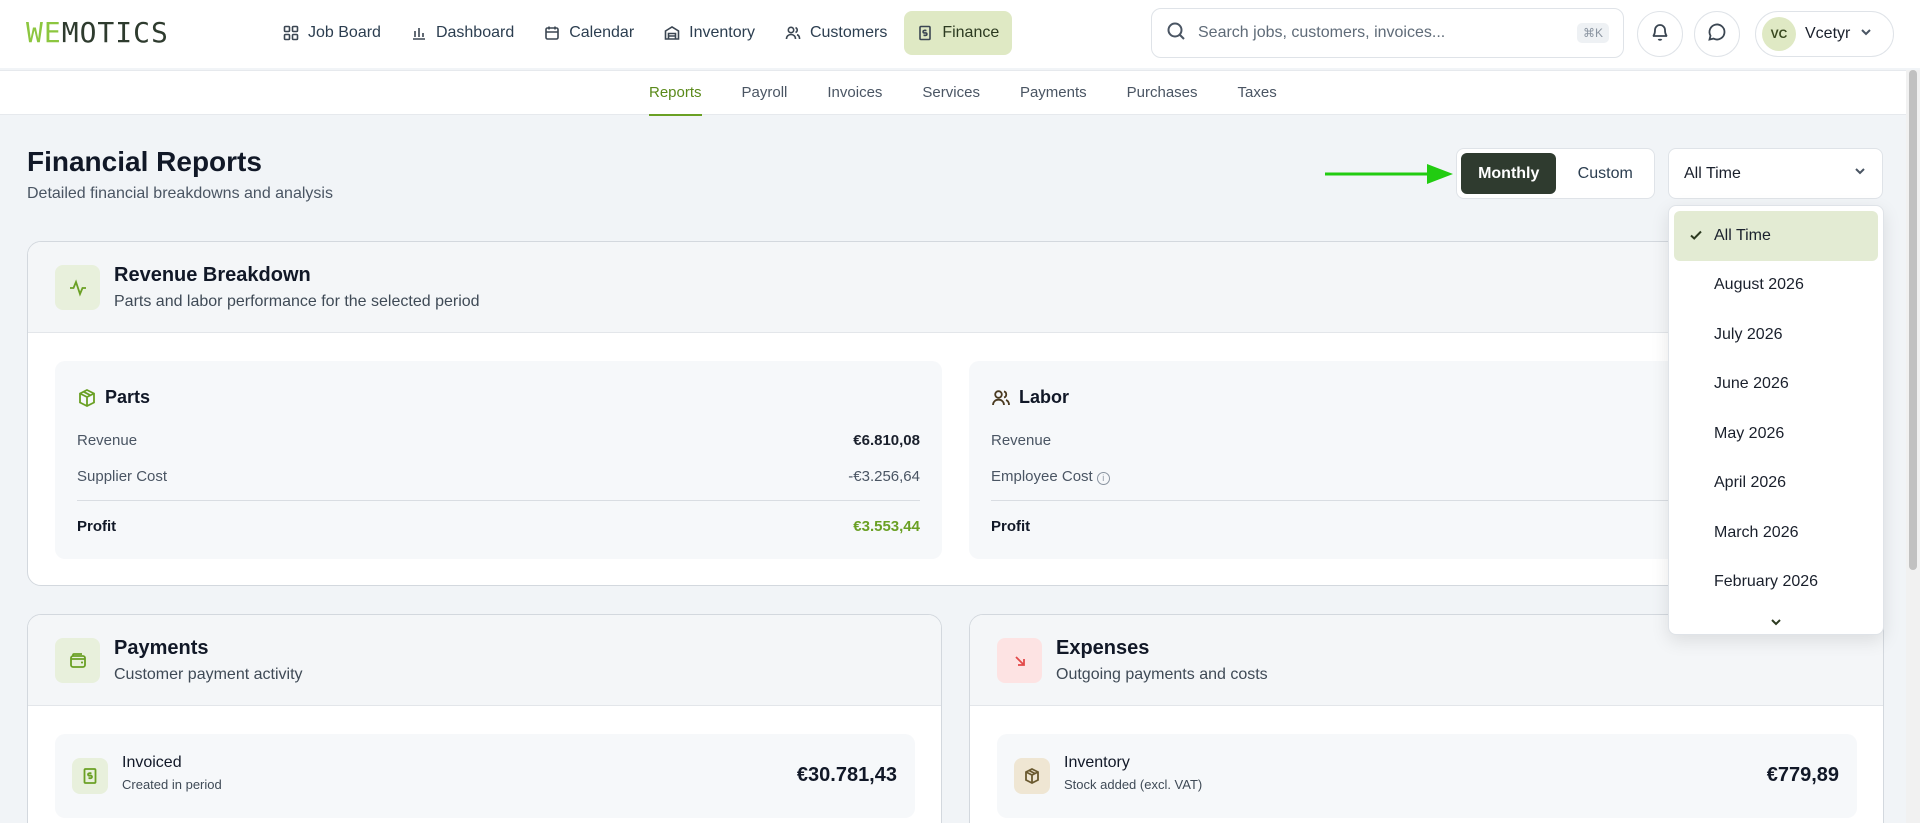 The height and width of the screenshot is (823, 1920). Describe the element at coordinates (1776, 335) in the screenshot. I see `period-option: July 2026` at that location.